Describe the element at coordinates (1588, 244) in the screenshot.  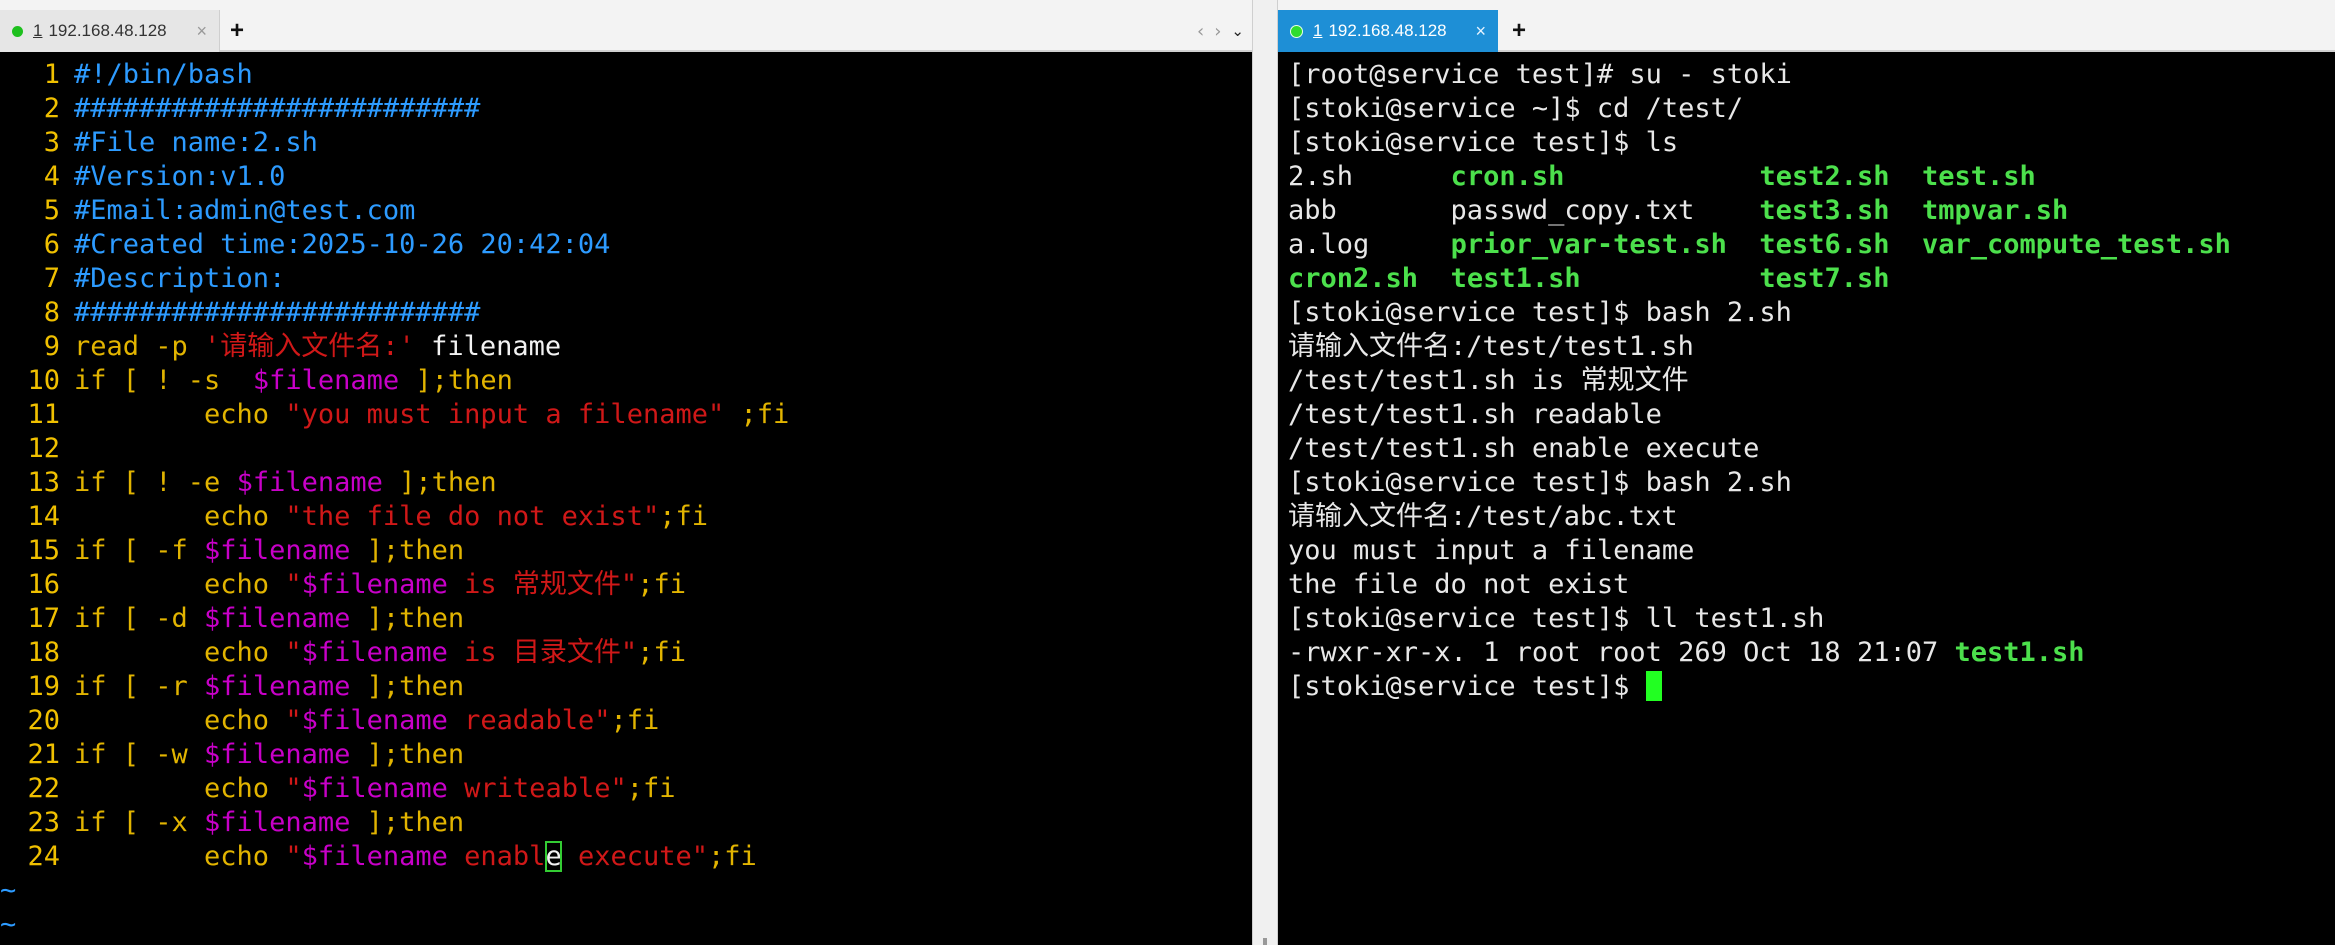
I see `executable-file: prior_var-test.sh` at that location.